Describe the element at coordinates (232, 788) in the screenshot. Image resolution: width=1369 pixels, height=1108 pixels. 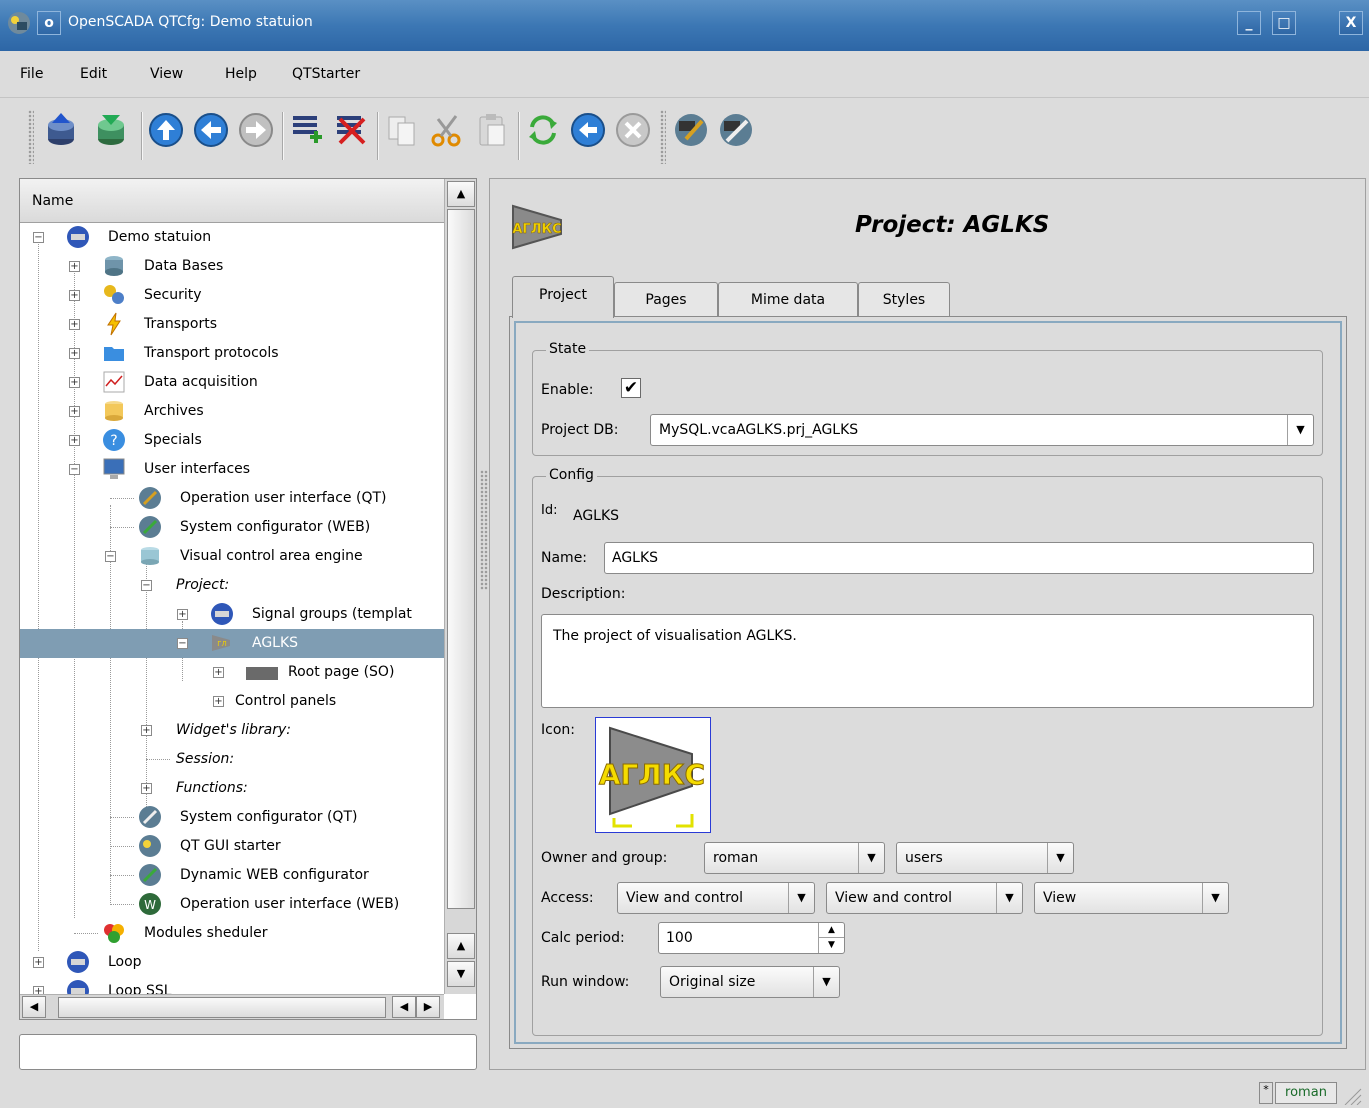
I see `tree-item-functions: + Functions:` at that location.